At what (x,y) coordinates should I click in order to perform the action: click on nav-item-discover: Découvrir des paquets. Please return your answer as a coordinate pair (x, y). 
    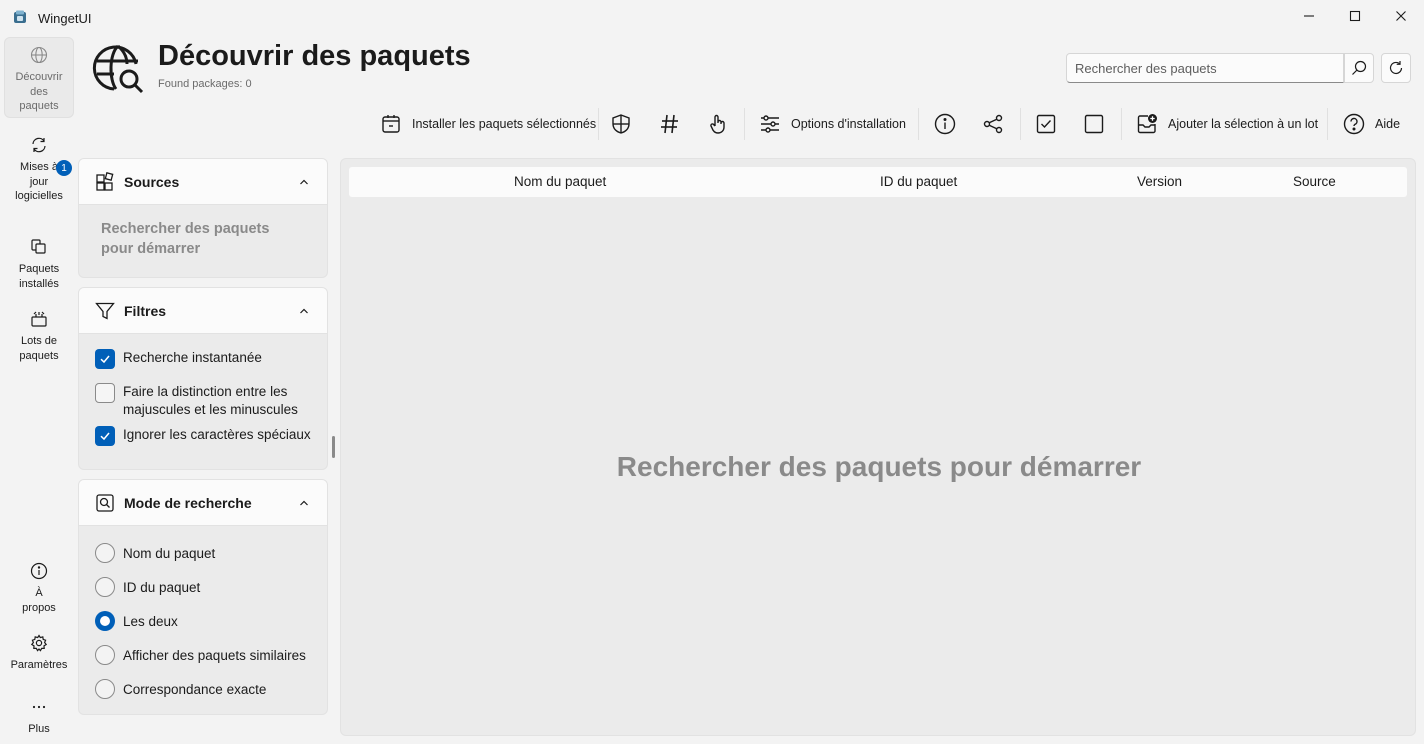
    Looking at the image, I should click on (39, 77).